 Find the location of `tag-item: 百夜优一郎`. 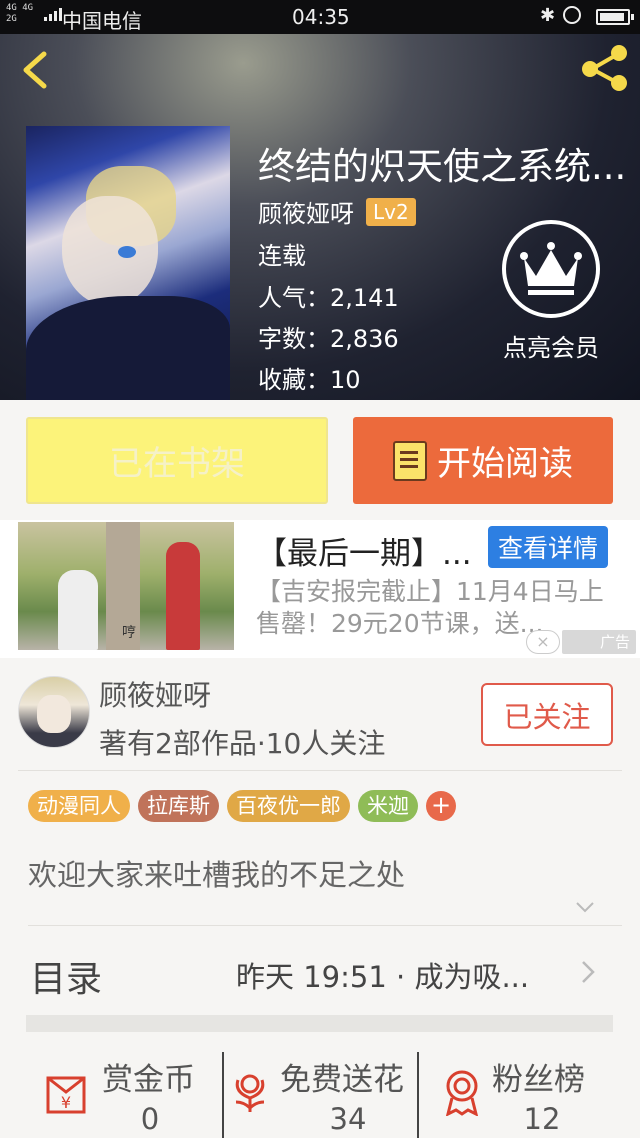

tag-item: 百夜优一郎 is located at coordinates (288, 806).